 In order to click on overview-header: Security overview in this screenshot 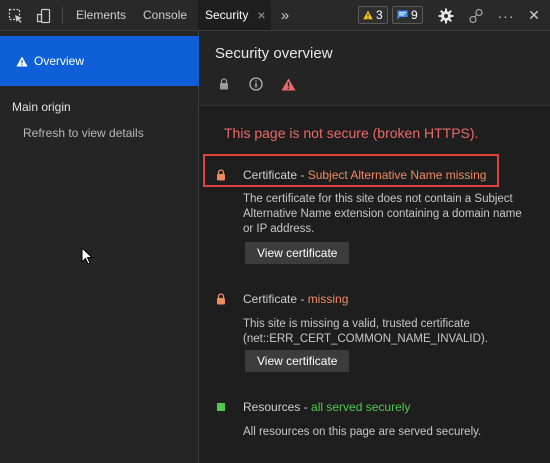, I will do `click(374, 68)`.